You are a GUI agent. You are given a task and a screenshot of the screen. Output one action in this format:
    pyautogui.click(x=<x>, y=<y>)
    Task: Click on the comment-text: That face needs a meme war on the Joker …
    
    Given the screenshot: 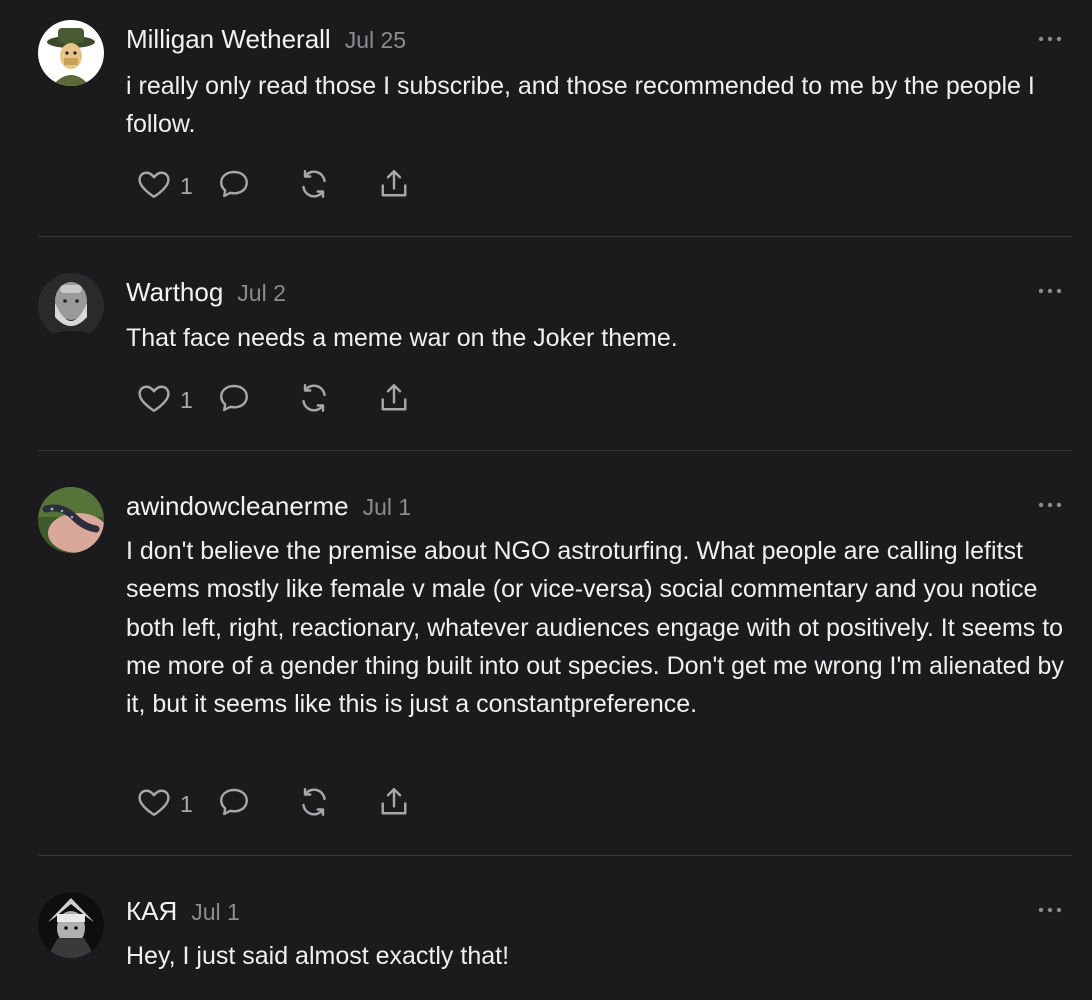 What is the action you would take?
    pyautogui.click(x=402, y=338)
    